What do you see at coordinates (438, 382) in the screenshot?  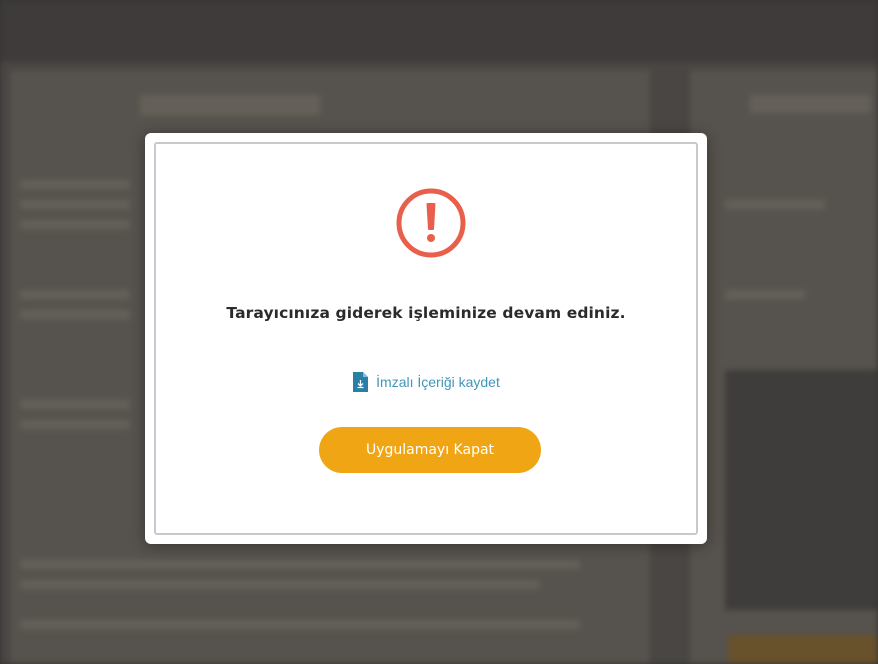 I see `save-link-label: İmzalı İçeriği kaydet` at bounding box center [438, 382].